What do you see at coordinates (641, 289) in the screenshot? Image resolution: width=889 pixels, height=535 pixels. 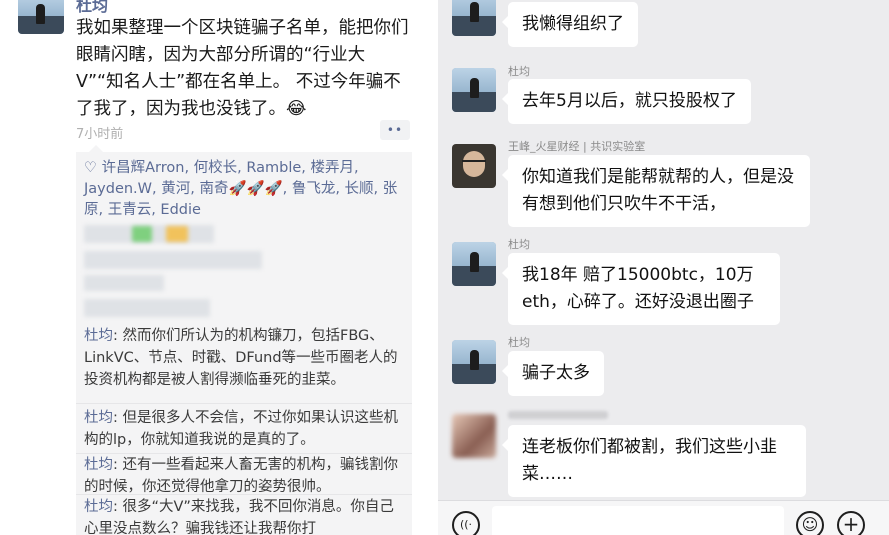 I see `message-bubble: 我18年 赔了15000btc，10万eth，心碎了。还好没退出圈子` at bounding box center [641, 289].